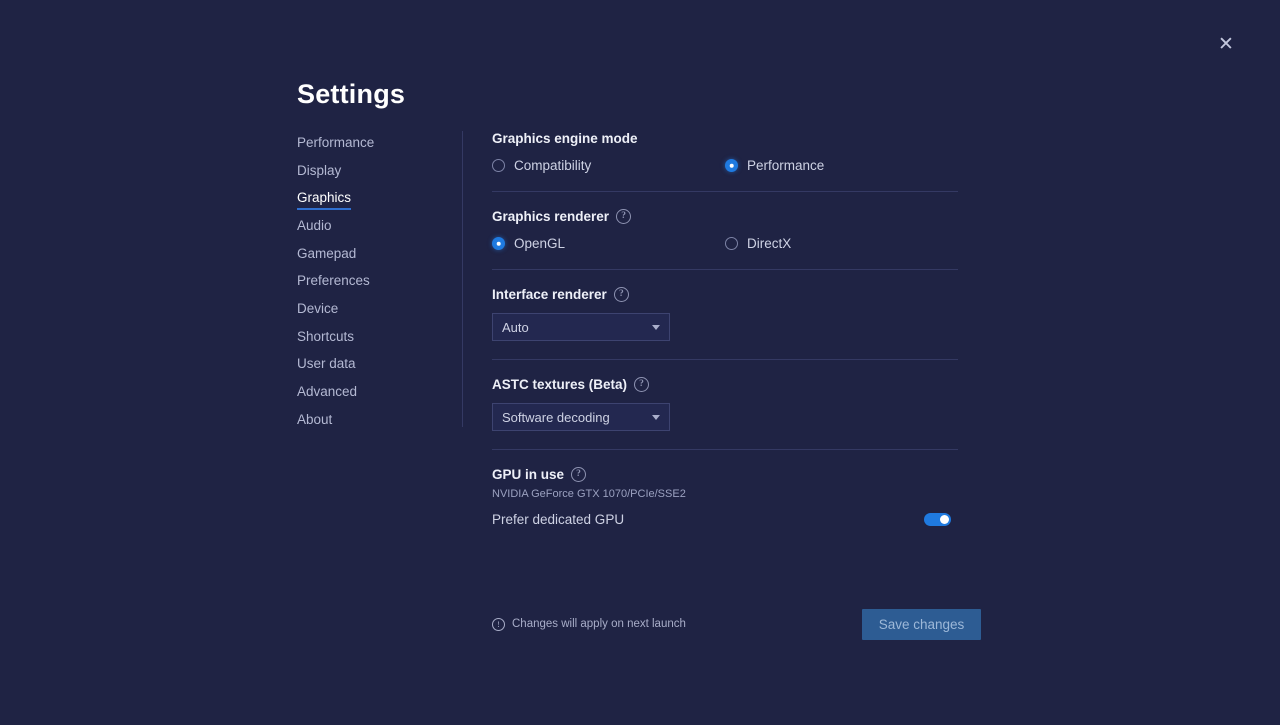 The width and height of the screenshot is (1280, 725). Describe the element at coordinates (351, 94) in the screenshot. I see `page-title: Settings` at that location.